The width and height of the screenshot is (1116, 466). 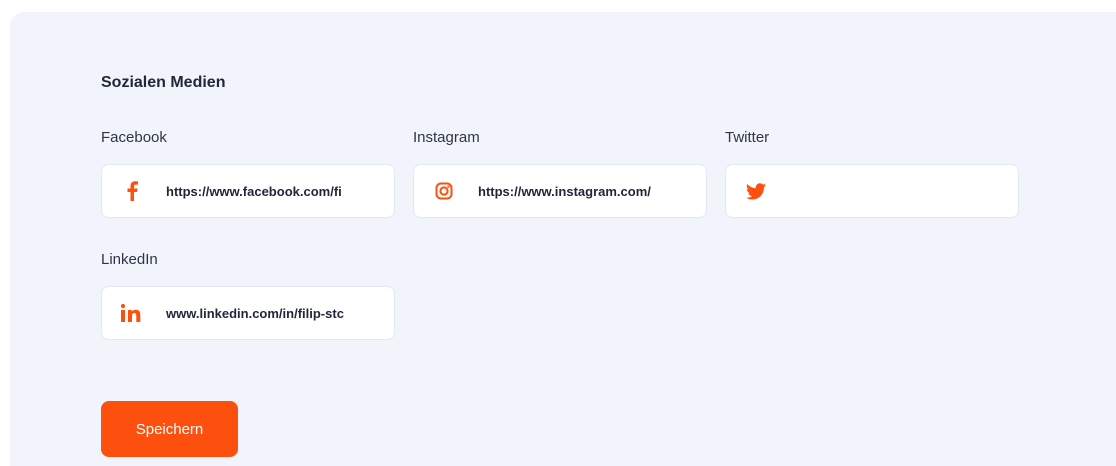 What do you see at coordinates (756, 191) in the screenshot?
I see `twitter-icon` at bounding box center [756, 191].